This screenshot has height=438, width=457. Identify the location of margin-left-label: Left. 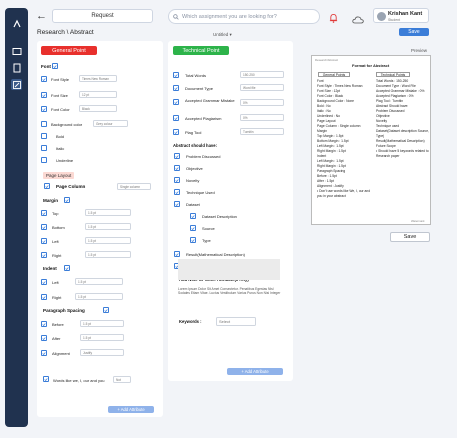
(55, 241).